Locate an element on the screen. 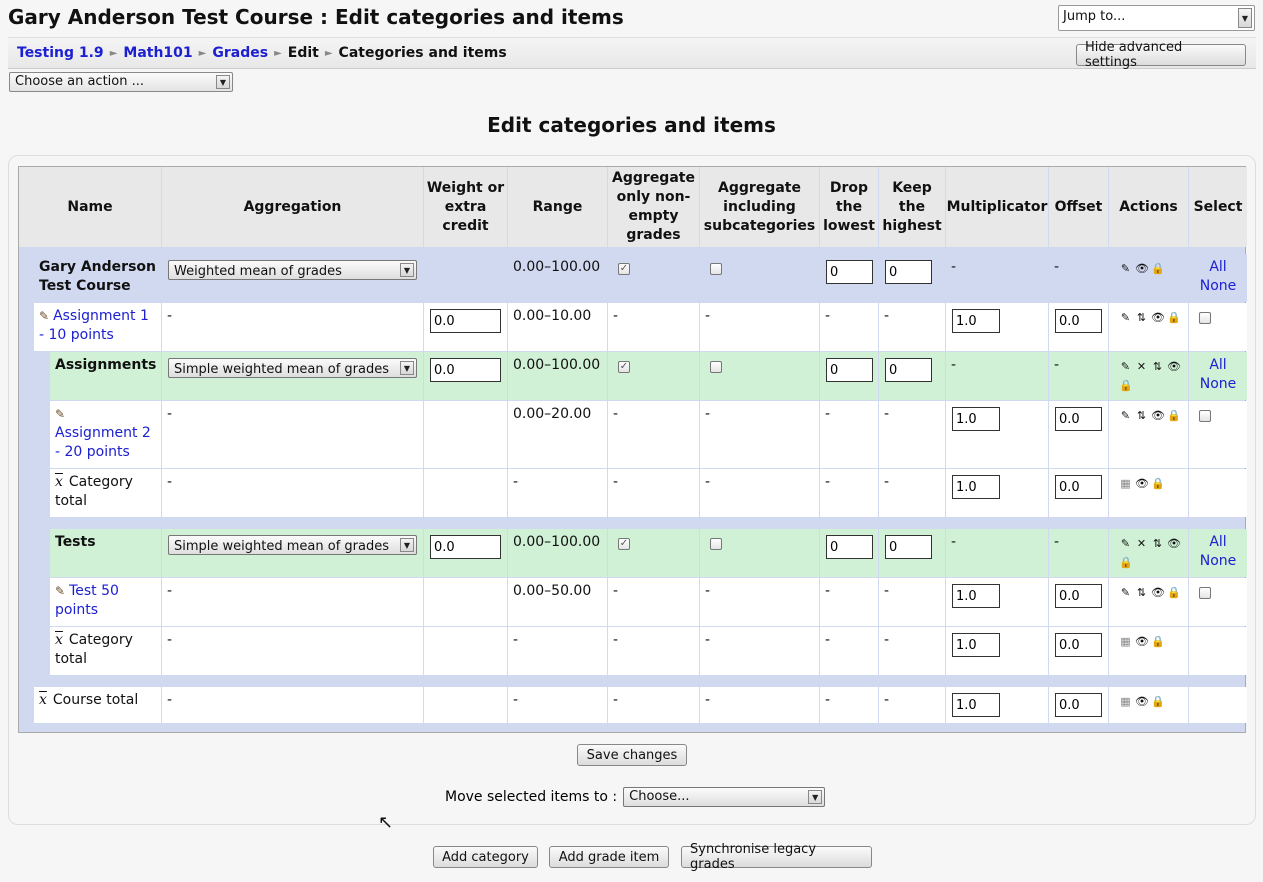 Image resolution: width=1263 pixels, height=882 pixels. cat-total1-multiplicator-input is located at coordinates (976, 487).